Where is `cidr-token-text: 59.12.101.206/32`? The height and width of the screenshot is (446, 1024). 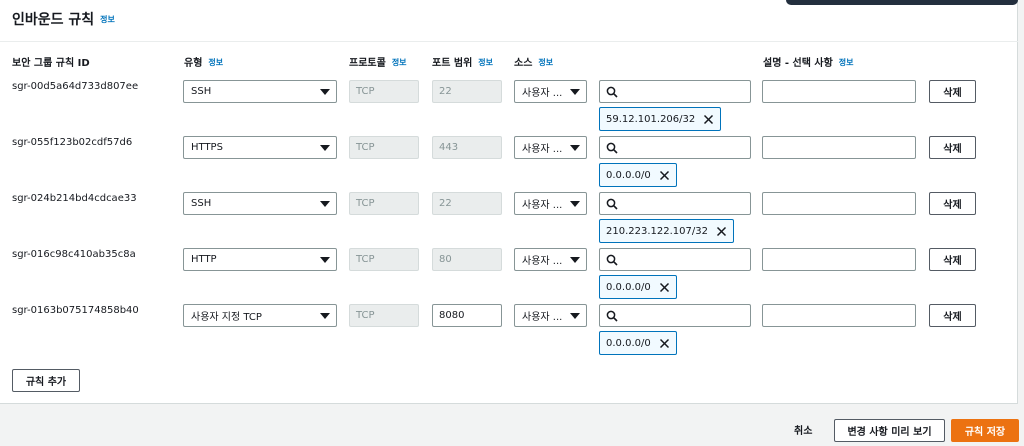 cidr-token-text: 59.12.101.206/32 is located at coordinates (651, 119).